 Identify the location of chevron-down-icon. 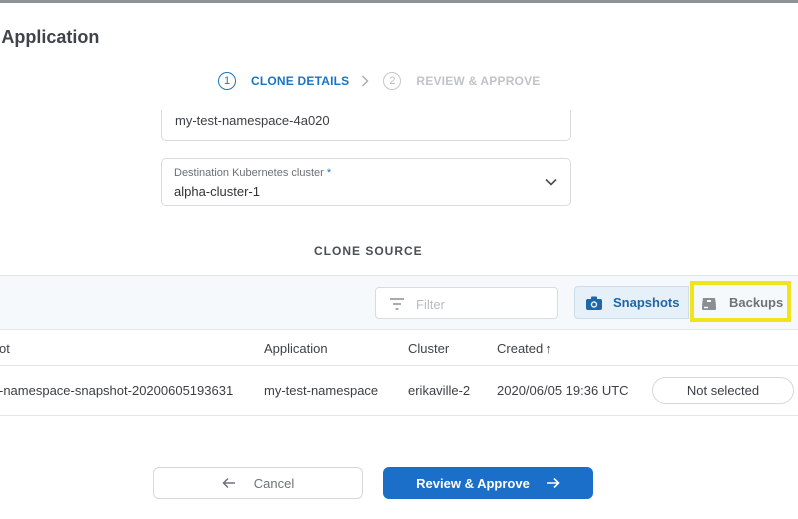
(551, 182).